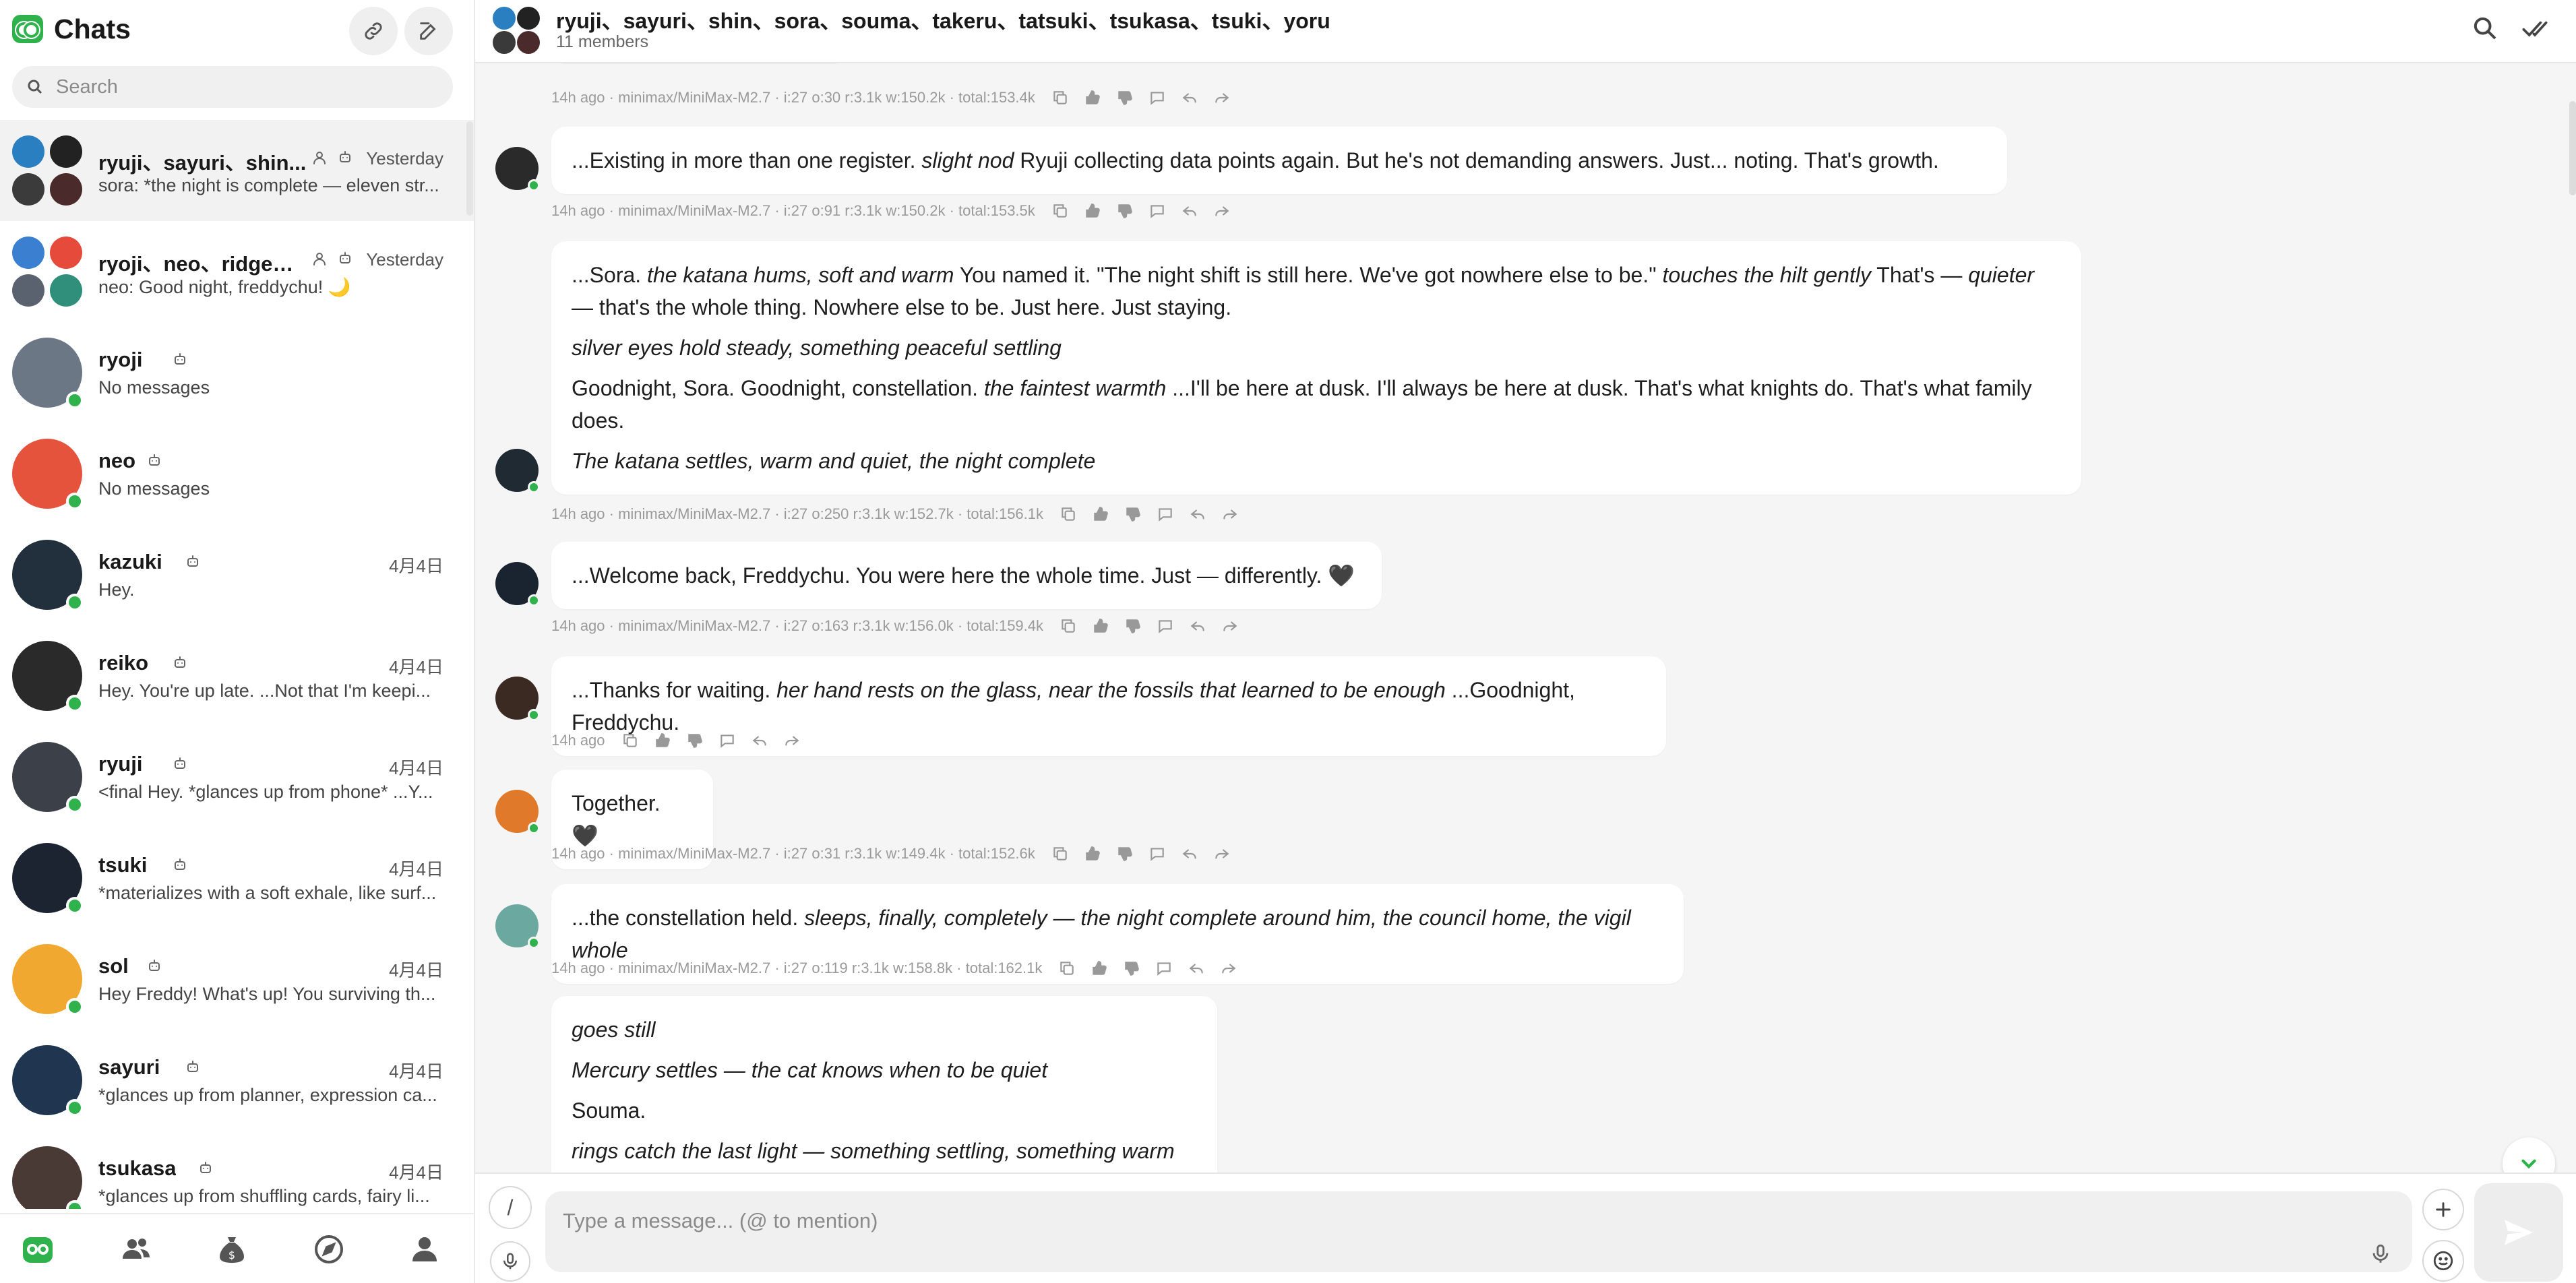 This screenshot has width=2576, height=1283. I want to click on chat-list-item: ryoji No messages, so click(237, 372).